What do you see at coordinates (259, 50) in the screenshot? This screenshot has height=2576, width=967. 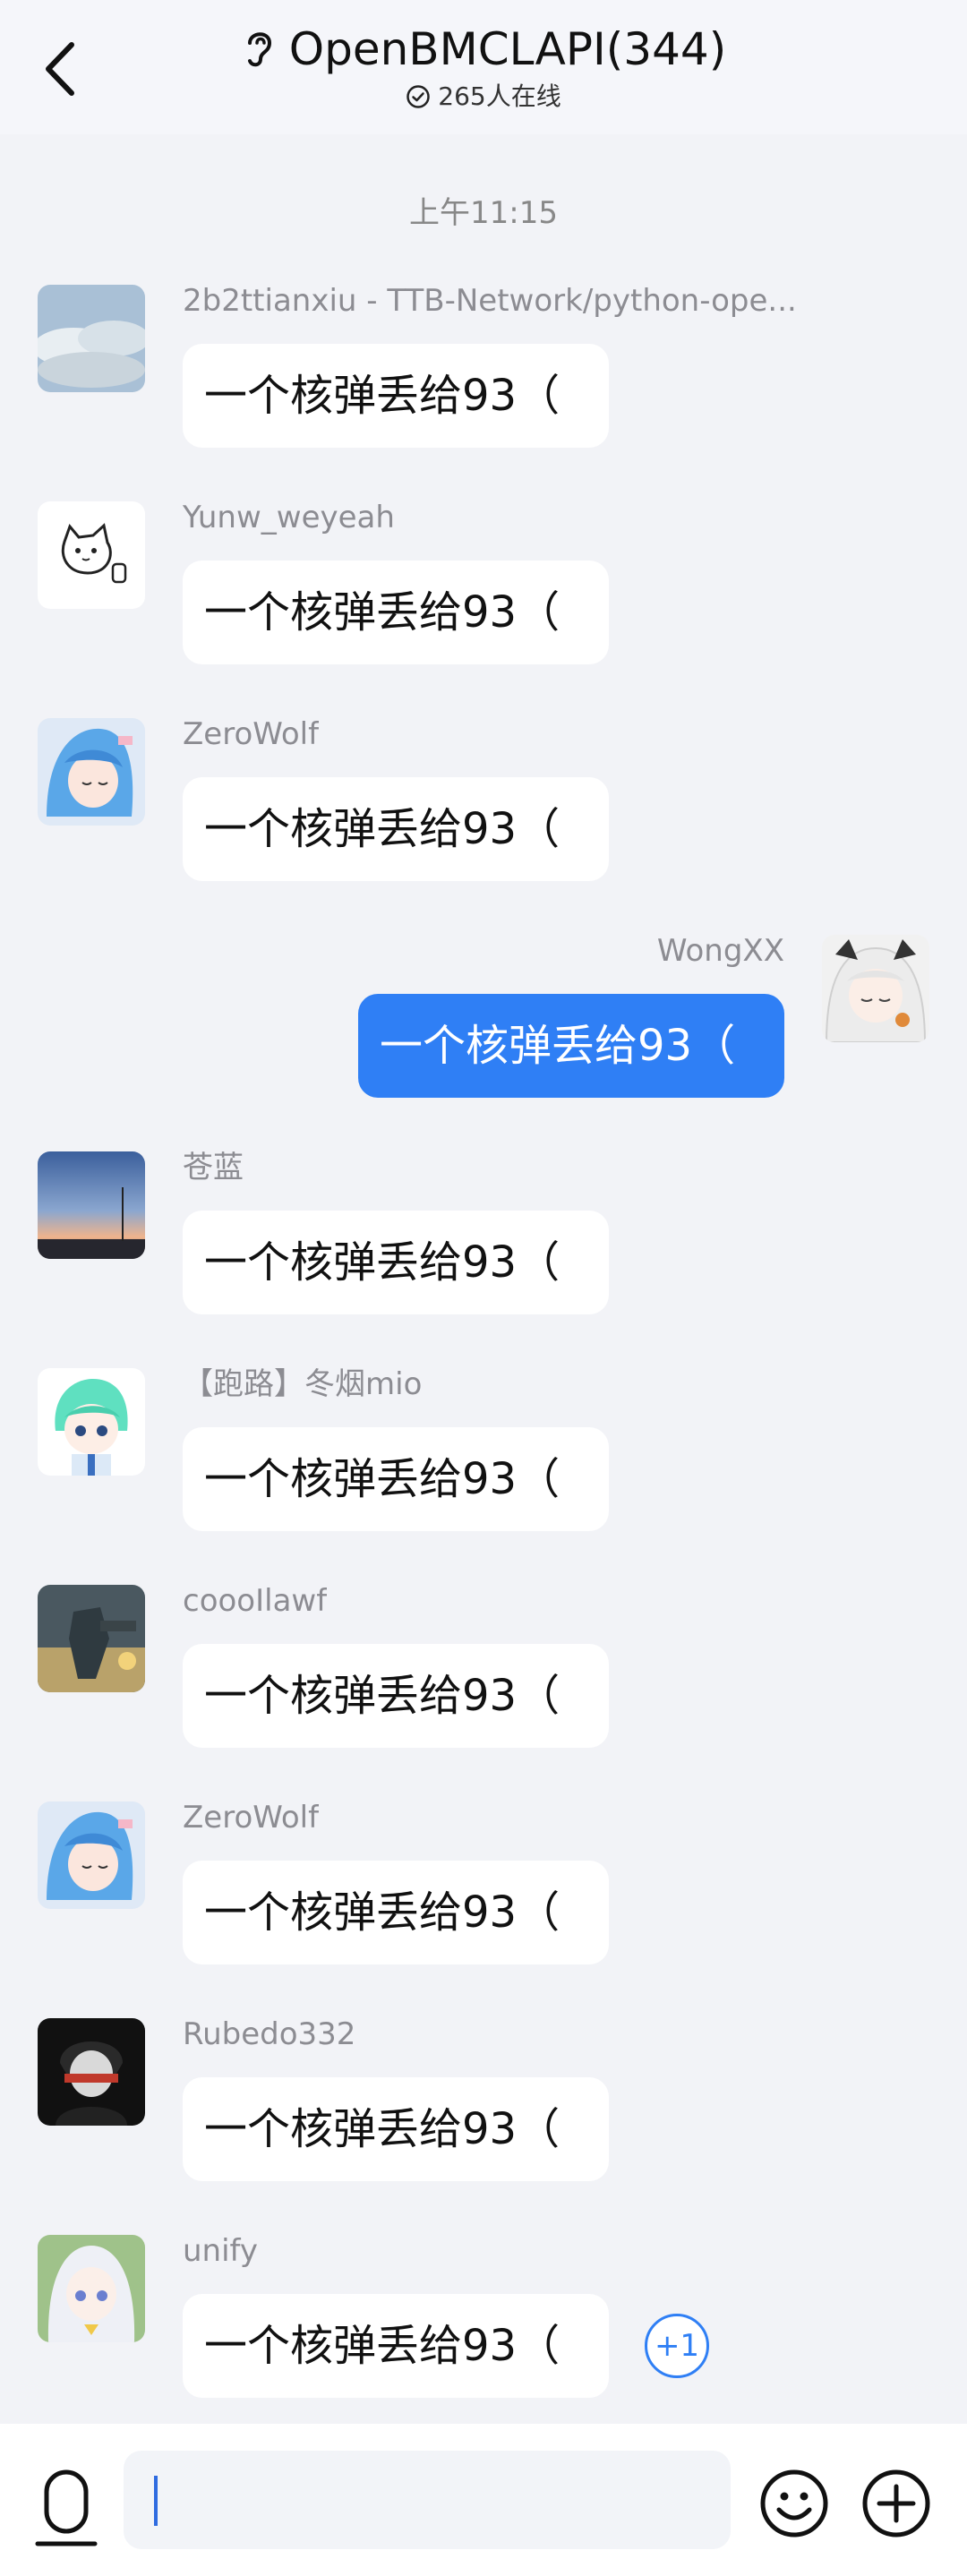 I see `ear-icon` at bounding box center [259, 50].